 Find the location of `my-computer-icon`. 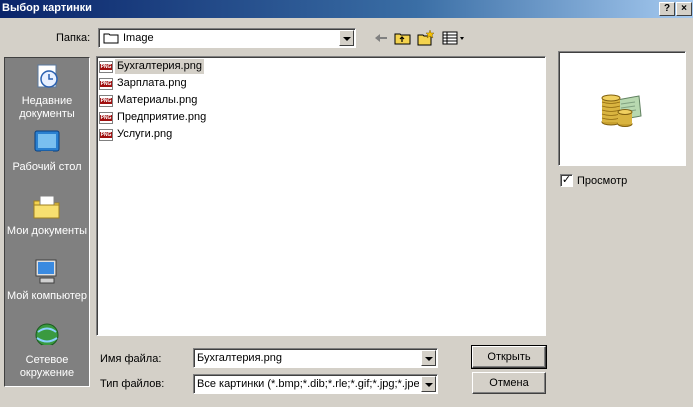

my-computer-icon is located at coordinates (46, 271).